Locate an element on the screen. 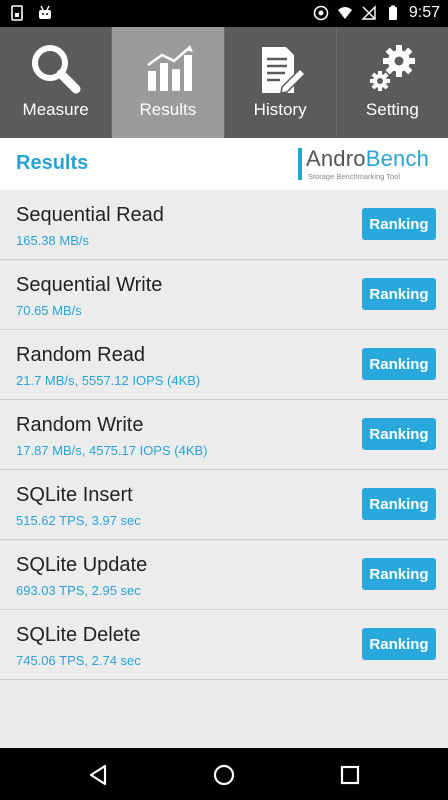  page-title: Results is located at coordinates (52, 163).